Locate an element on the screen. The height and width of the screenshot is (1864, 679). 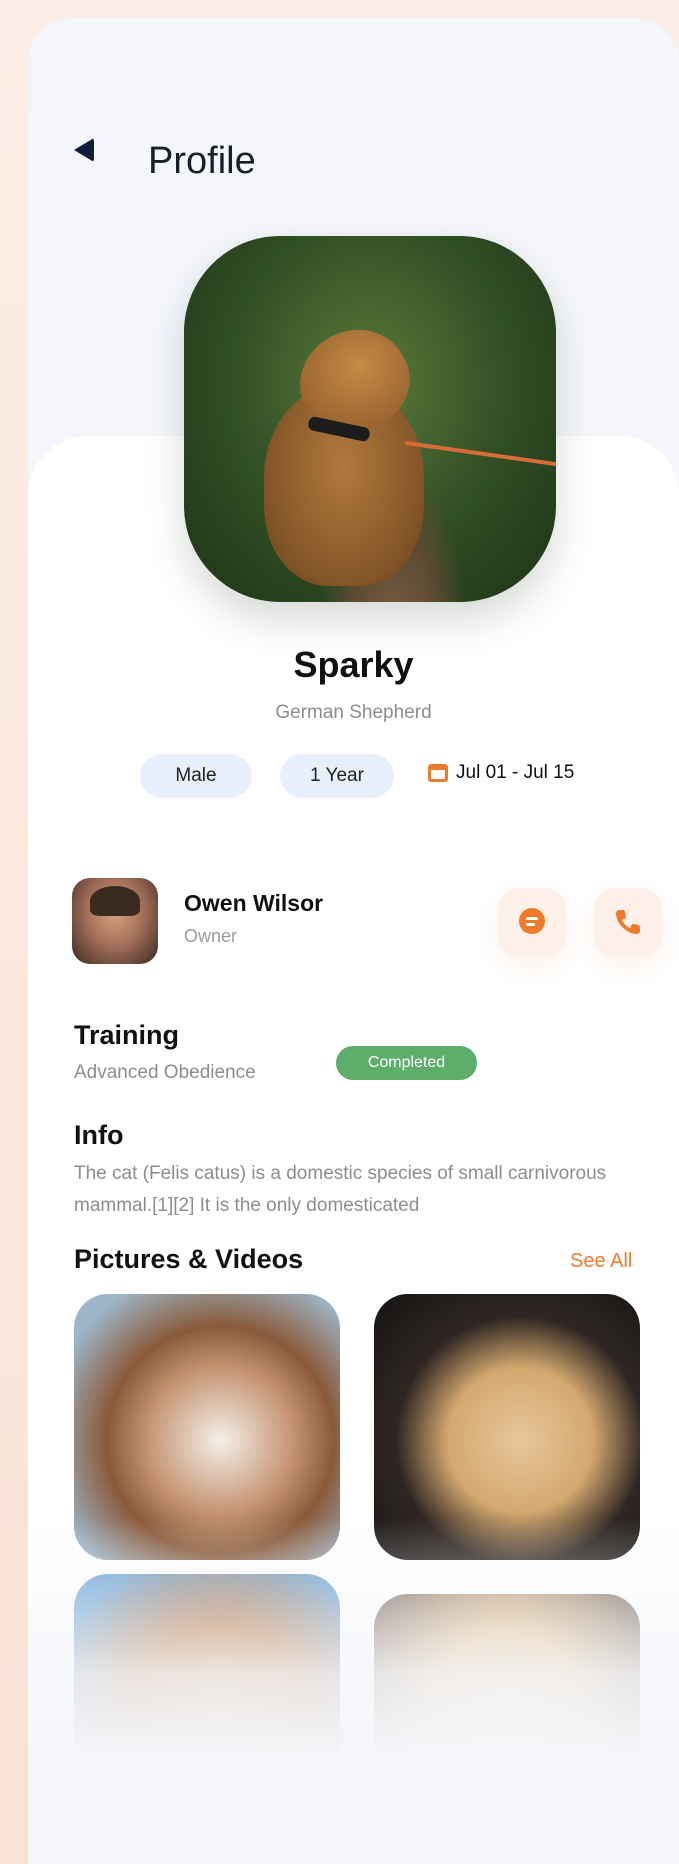
call-button is located at coordinates (628, 922).